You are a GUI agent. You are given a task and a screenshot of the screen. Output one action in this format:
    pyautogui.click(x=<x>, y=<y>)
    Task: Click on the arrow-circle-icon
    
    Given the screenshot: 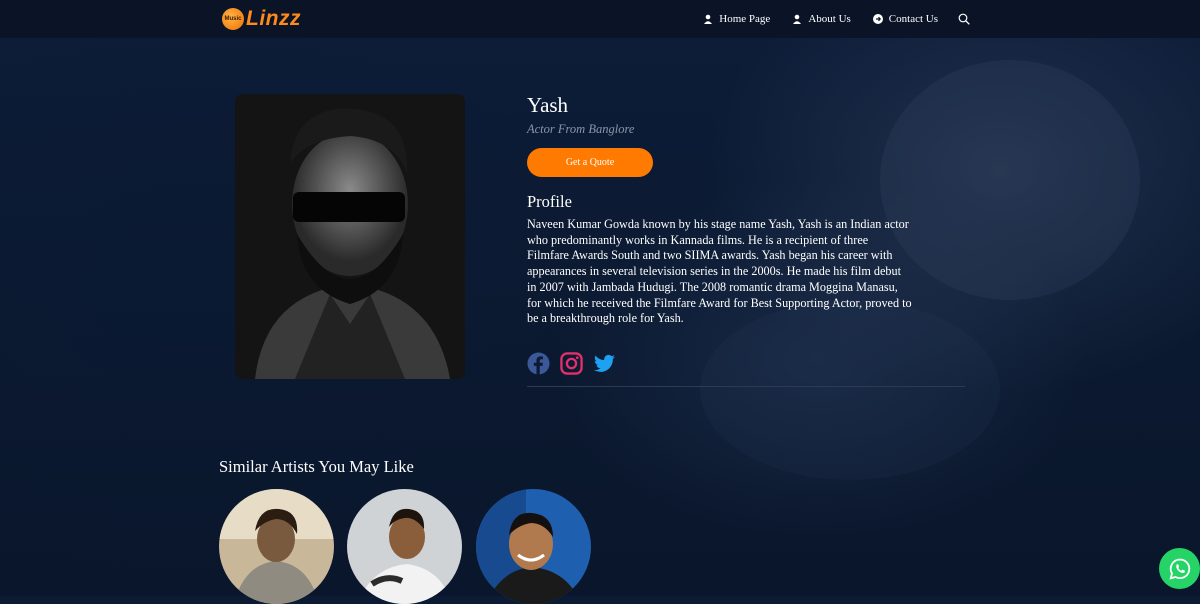 What is the action you would take?
    pyautogui.click(x=877, y=19)
    